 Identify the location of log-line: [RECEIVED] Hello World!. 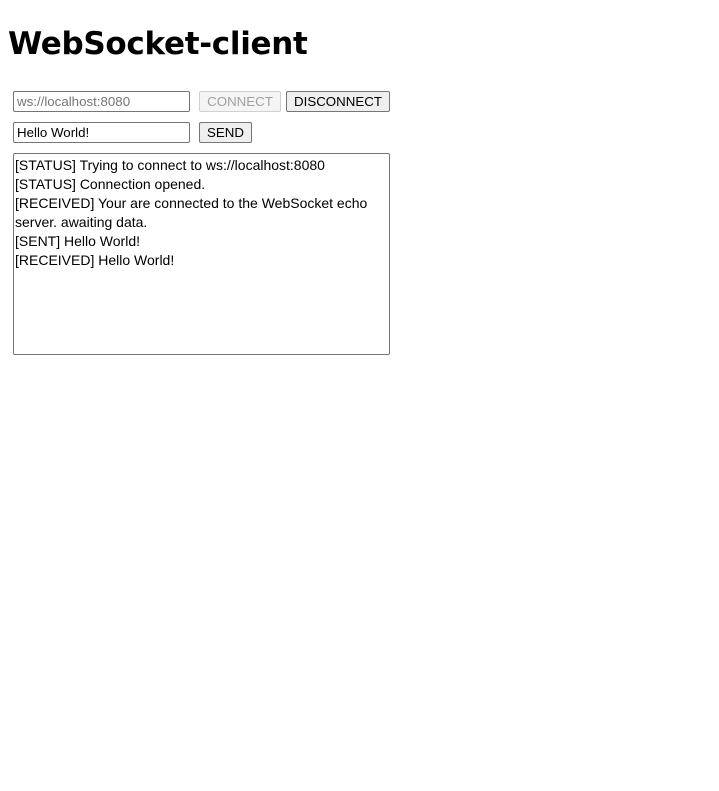
(95, 260).